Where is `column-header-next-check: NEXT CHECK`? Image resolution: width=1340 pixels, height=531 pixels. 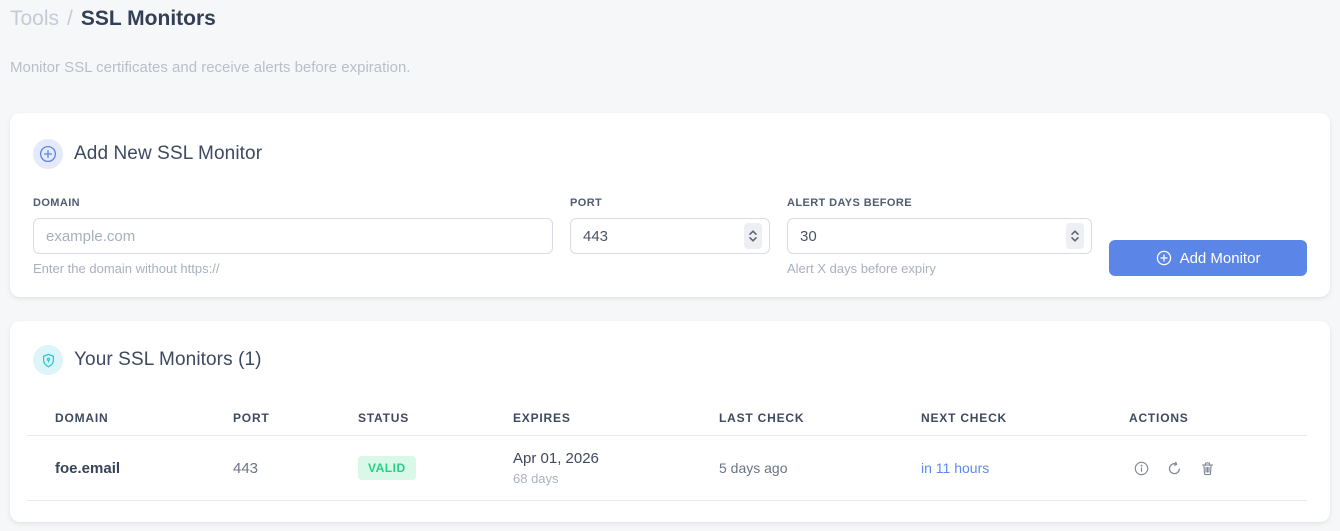 column-header-next-check: NEXT CHECK is located at coordinates (964, 418).